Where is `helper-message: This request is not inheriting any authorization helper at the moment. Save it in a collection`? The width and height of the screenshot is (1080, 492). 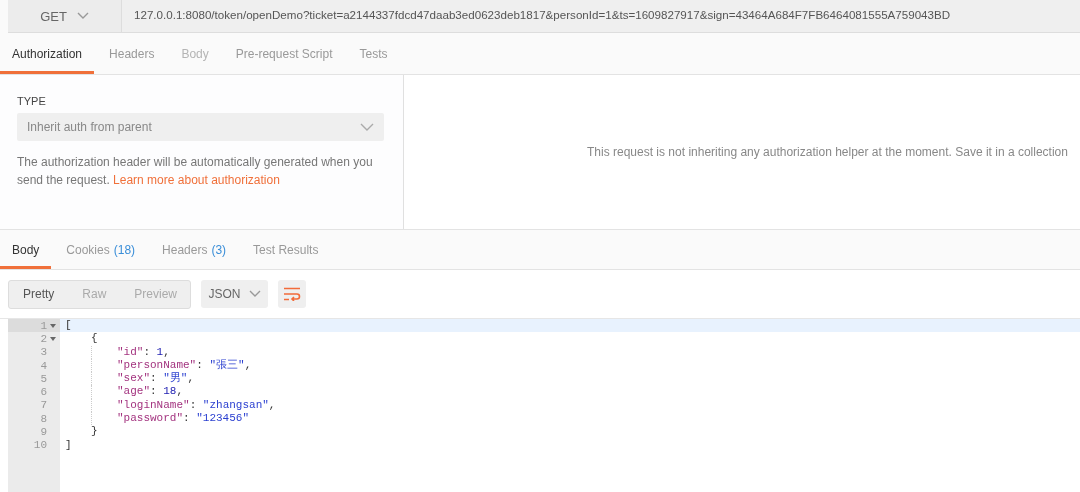 helper-message: This request is not inheriting any authorization helper at the moment. Save it in a collection is located at coordinates (827, 152).